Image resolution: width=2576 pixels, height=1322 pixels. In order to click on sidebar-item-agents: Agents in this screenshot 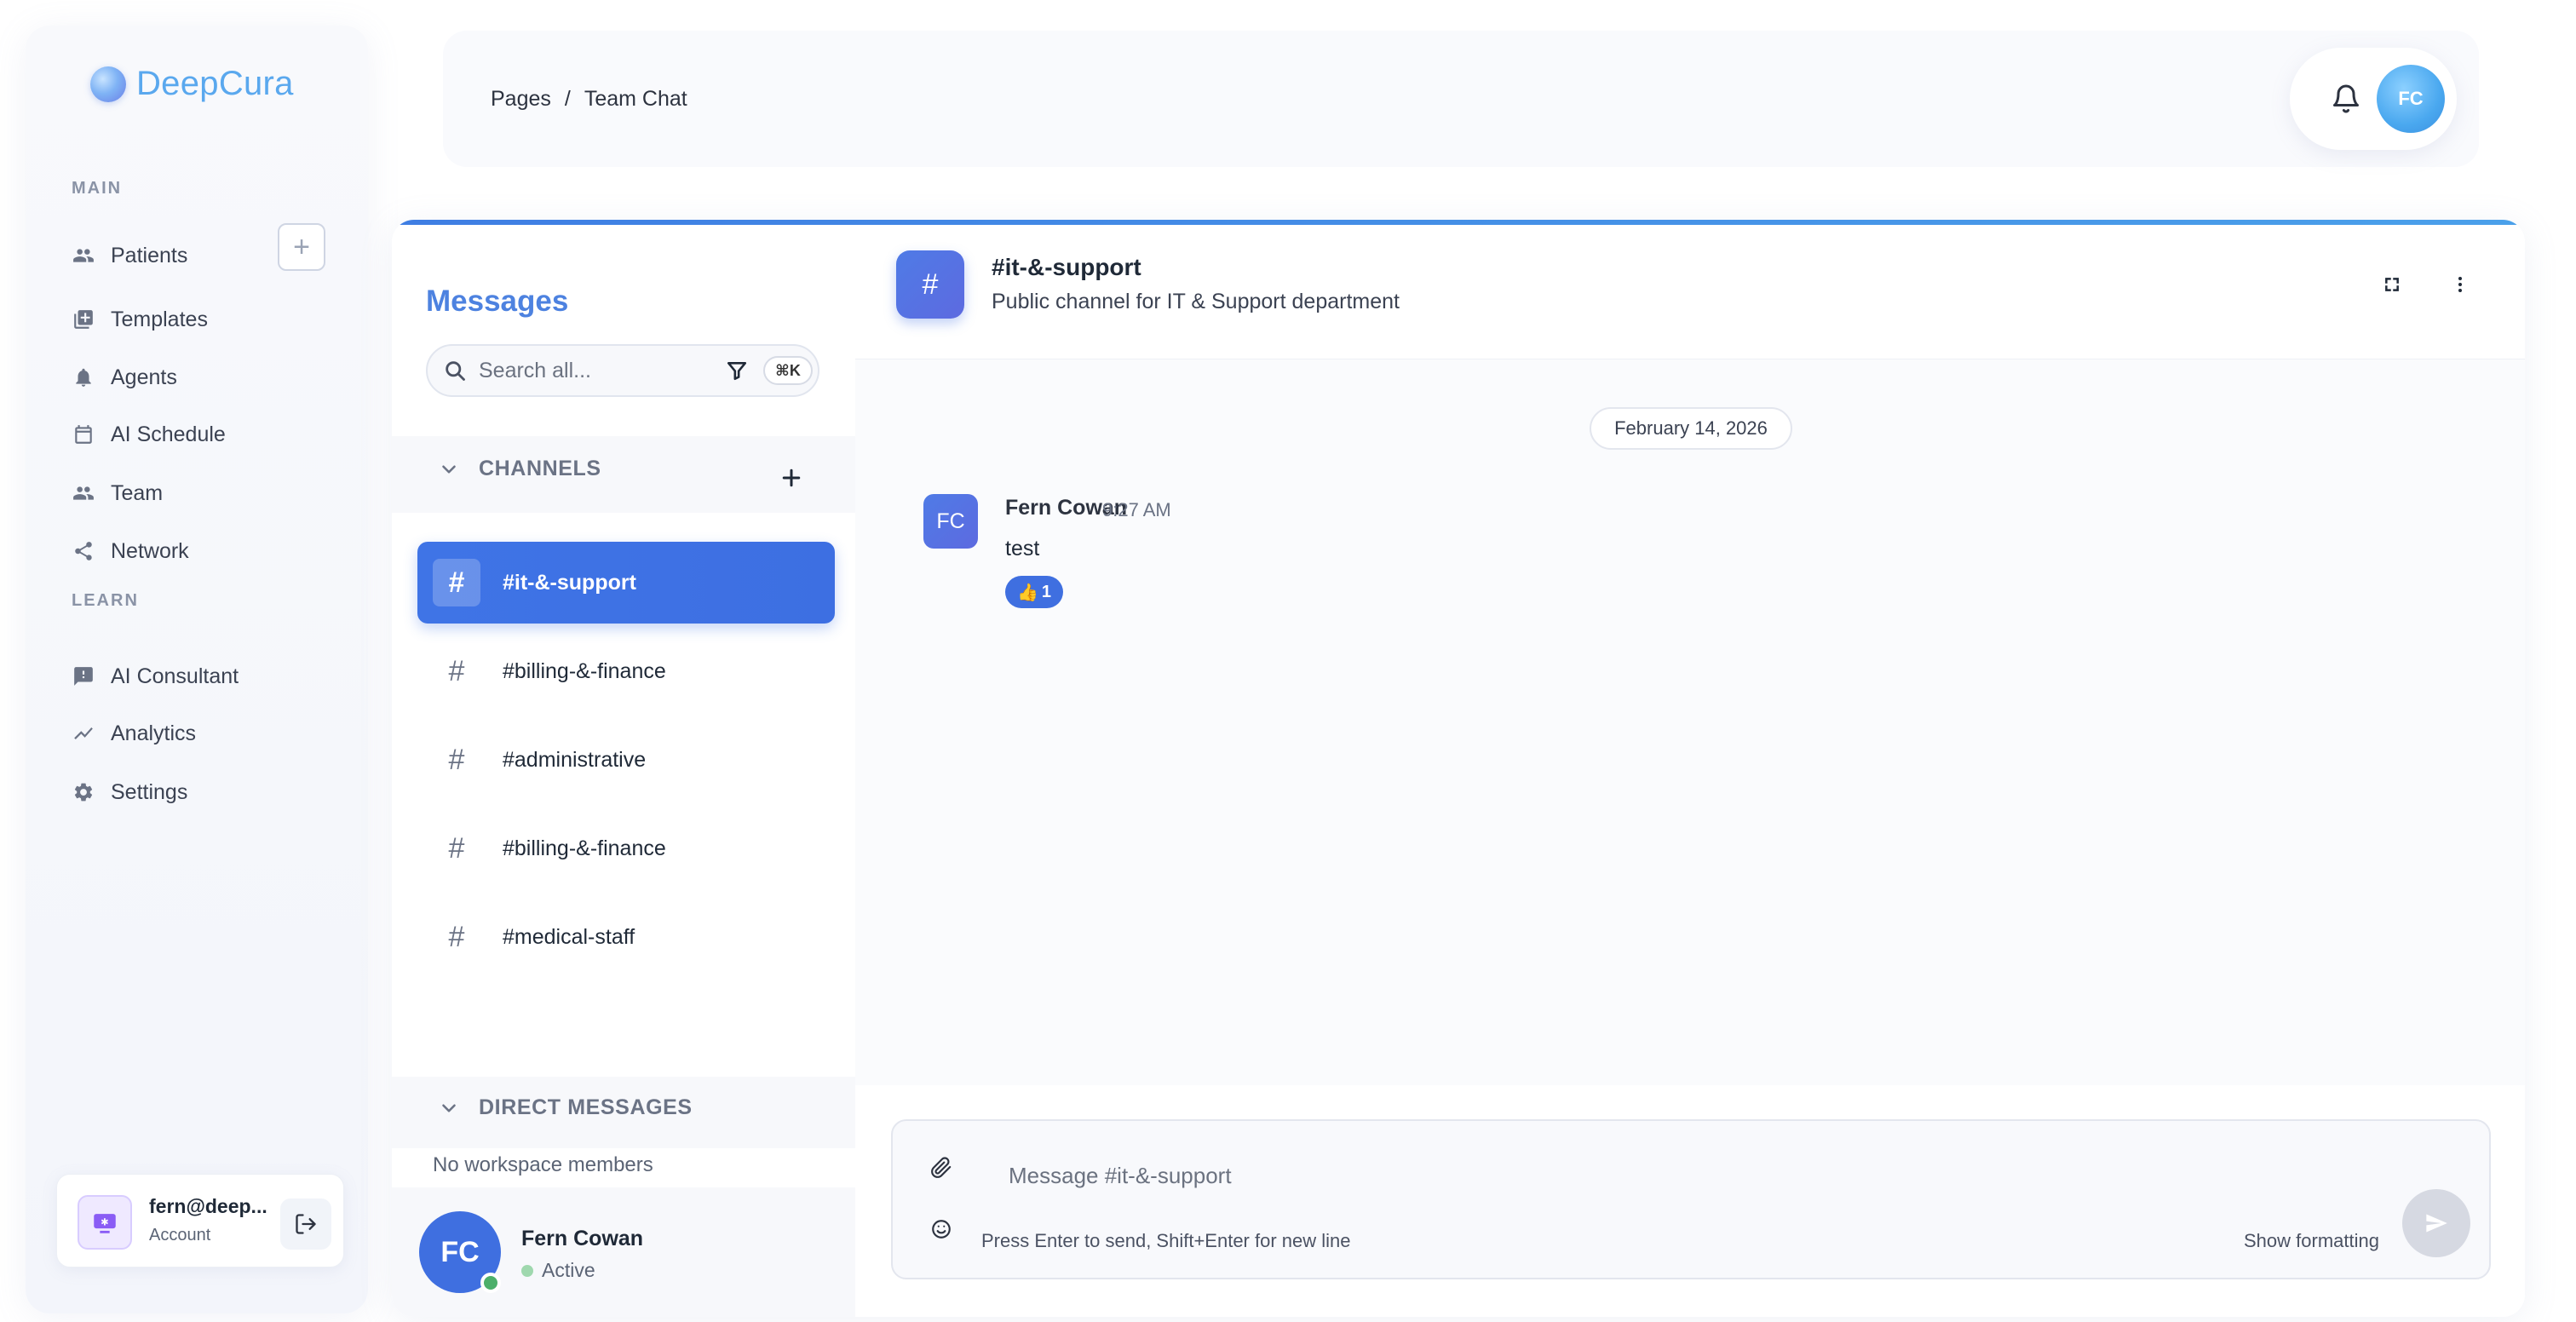, I will do `click(125, 377)`.